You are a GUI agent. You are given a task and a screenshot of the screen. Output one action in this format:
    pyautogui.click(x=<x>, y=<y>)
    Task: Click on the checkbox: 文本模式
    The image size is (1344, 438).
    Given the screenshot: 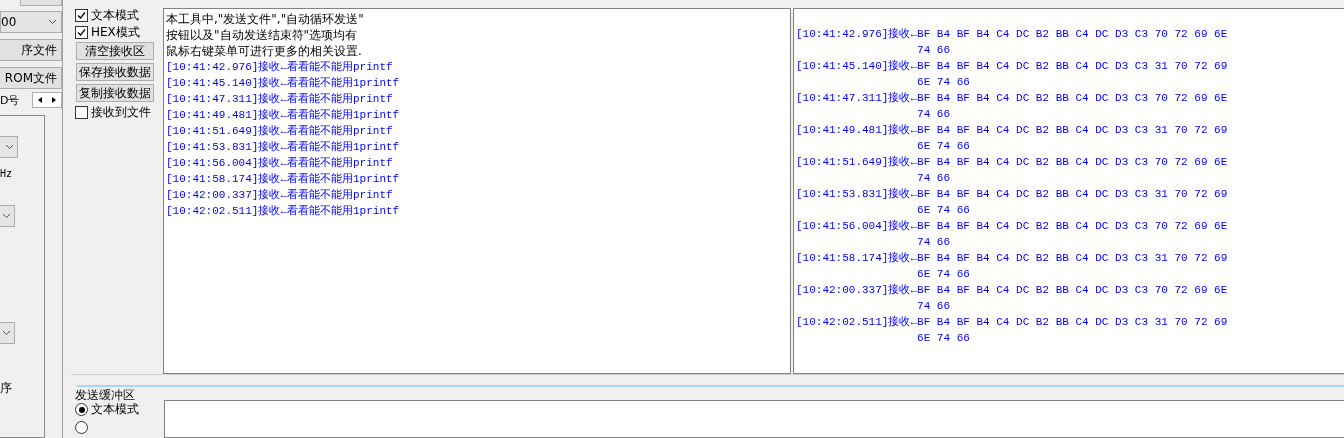 What is the action you would take?
    pyautogui.click(x=119, y=15)
    